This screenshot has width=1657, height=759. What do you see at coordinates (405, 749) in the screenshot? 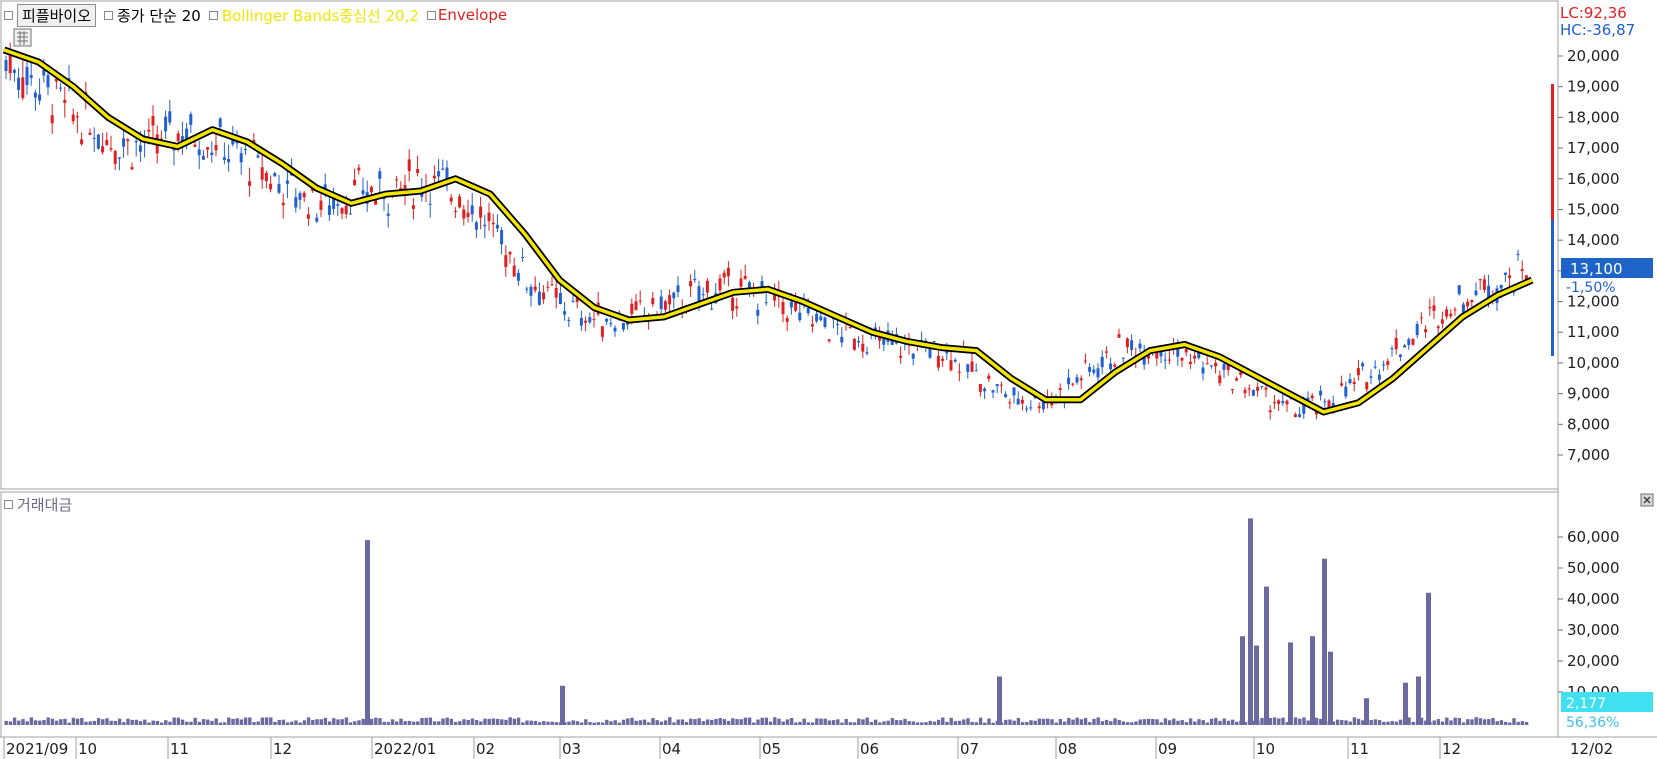
I see `date-tick-label: 2022/01` at bounding box center [405, 749].